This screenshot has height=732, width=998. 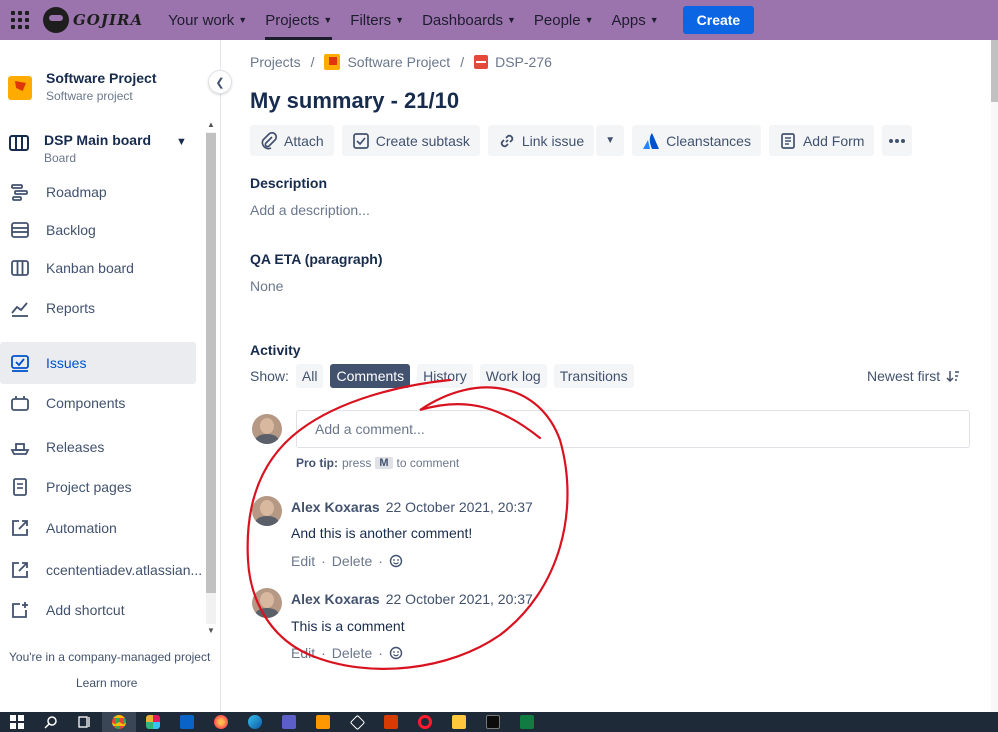 What do you see at coordinates (98, 268) in the screenshot?
I see `sidebar-item-kanban-board: Kanban board` at bounding box center [98, 268].